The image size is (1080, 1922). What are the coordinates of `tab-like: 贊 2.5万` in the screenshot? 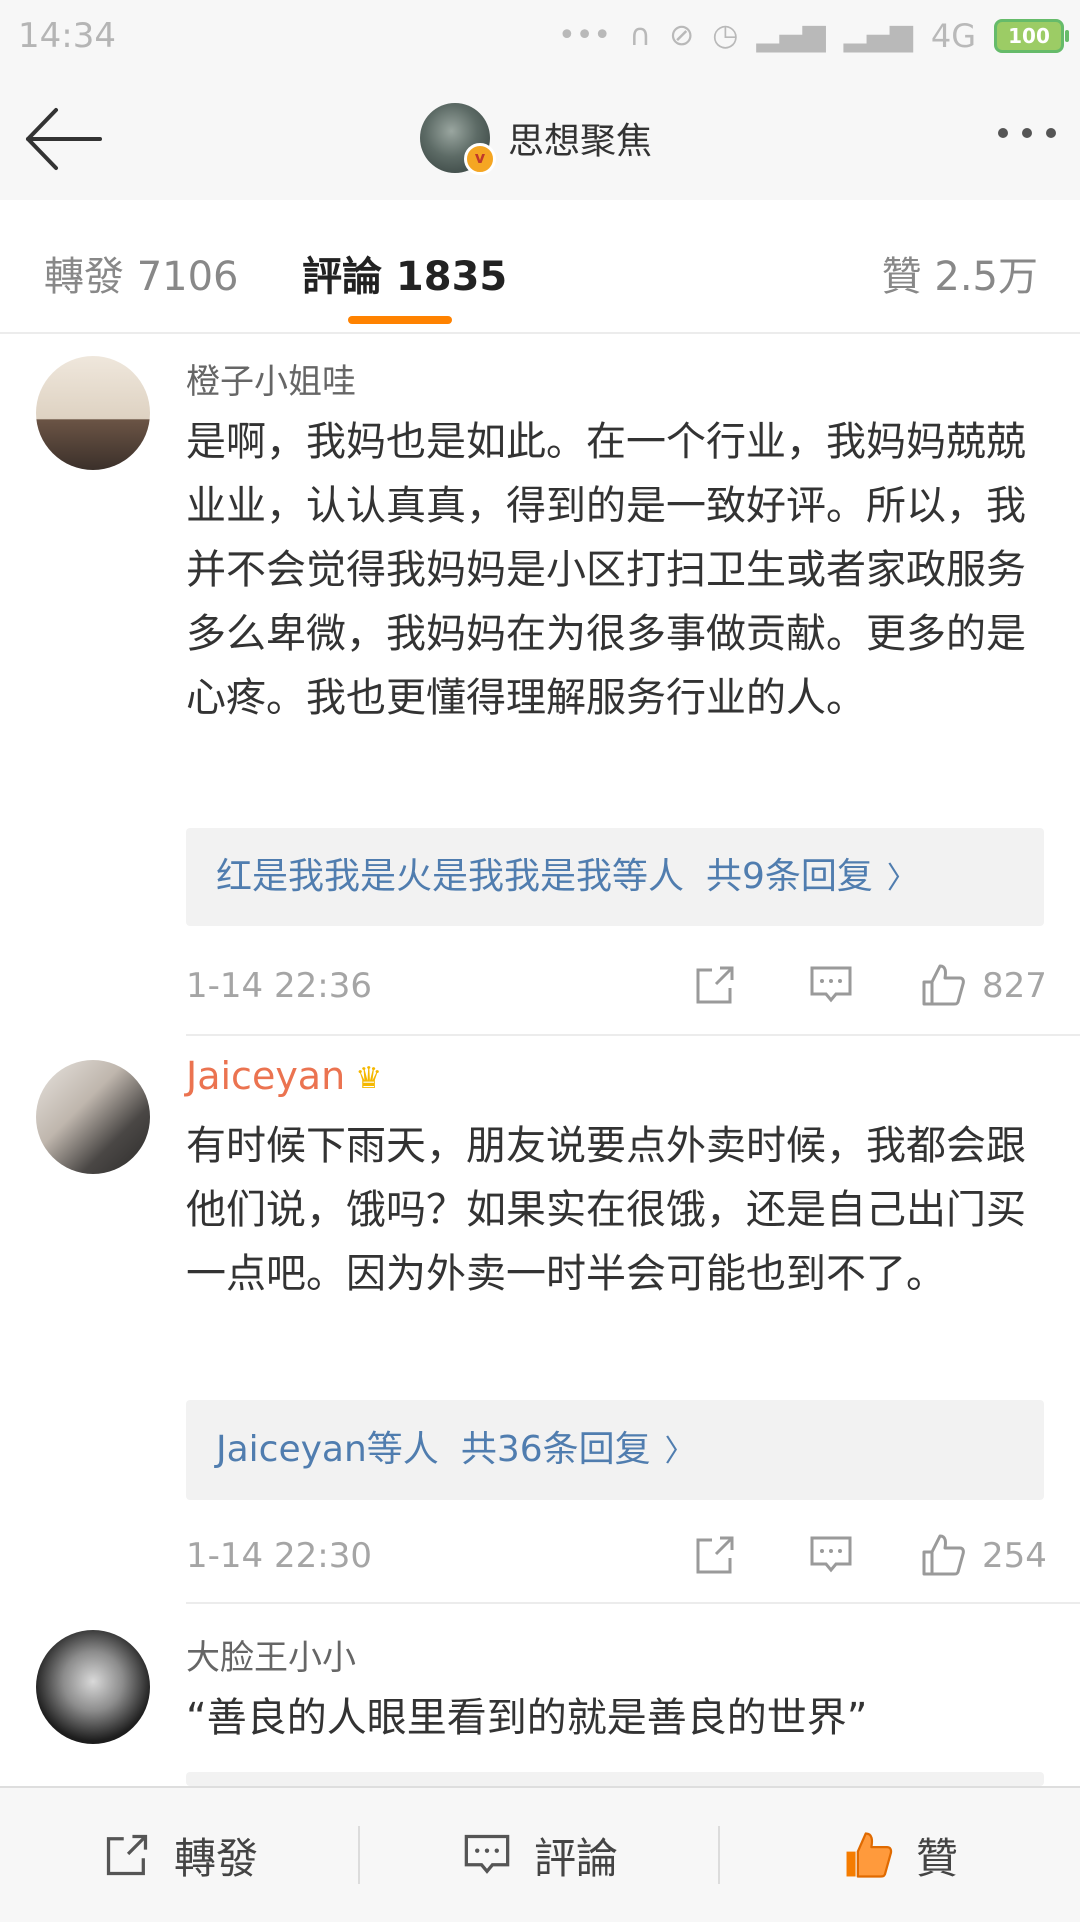 It's located at (960, 273).